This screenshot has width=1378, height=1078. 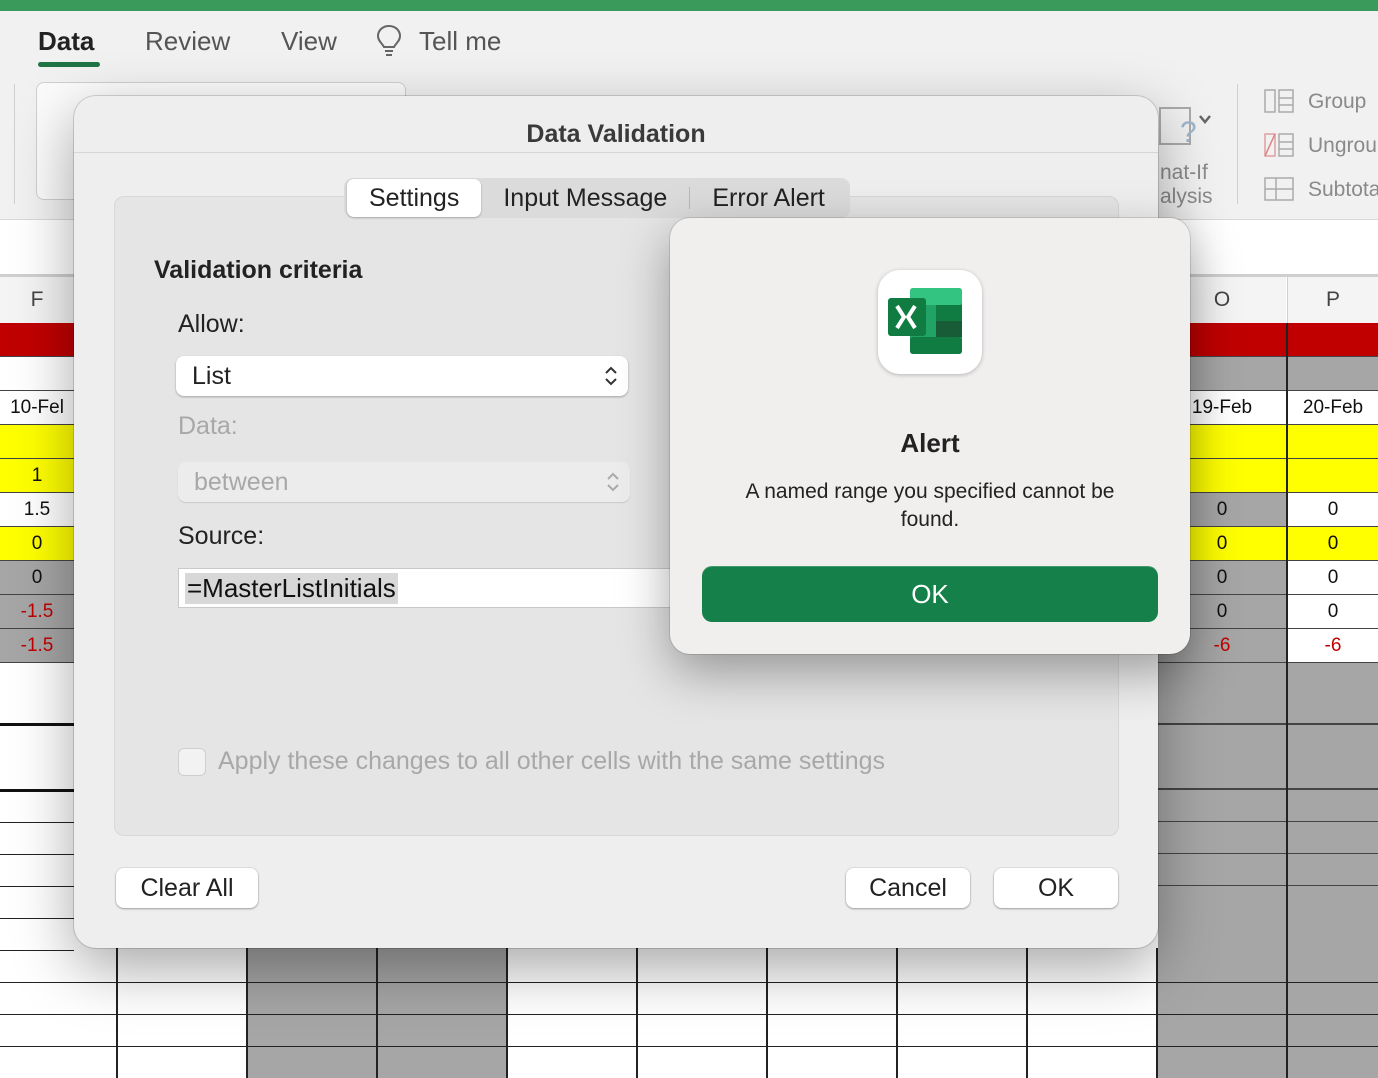 I want to click on ok-button: OK, so click(x=1056, y=888).